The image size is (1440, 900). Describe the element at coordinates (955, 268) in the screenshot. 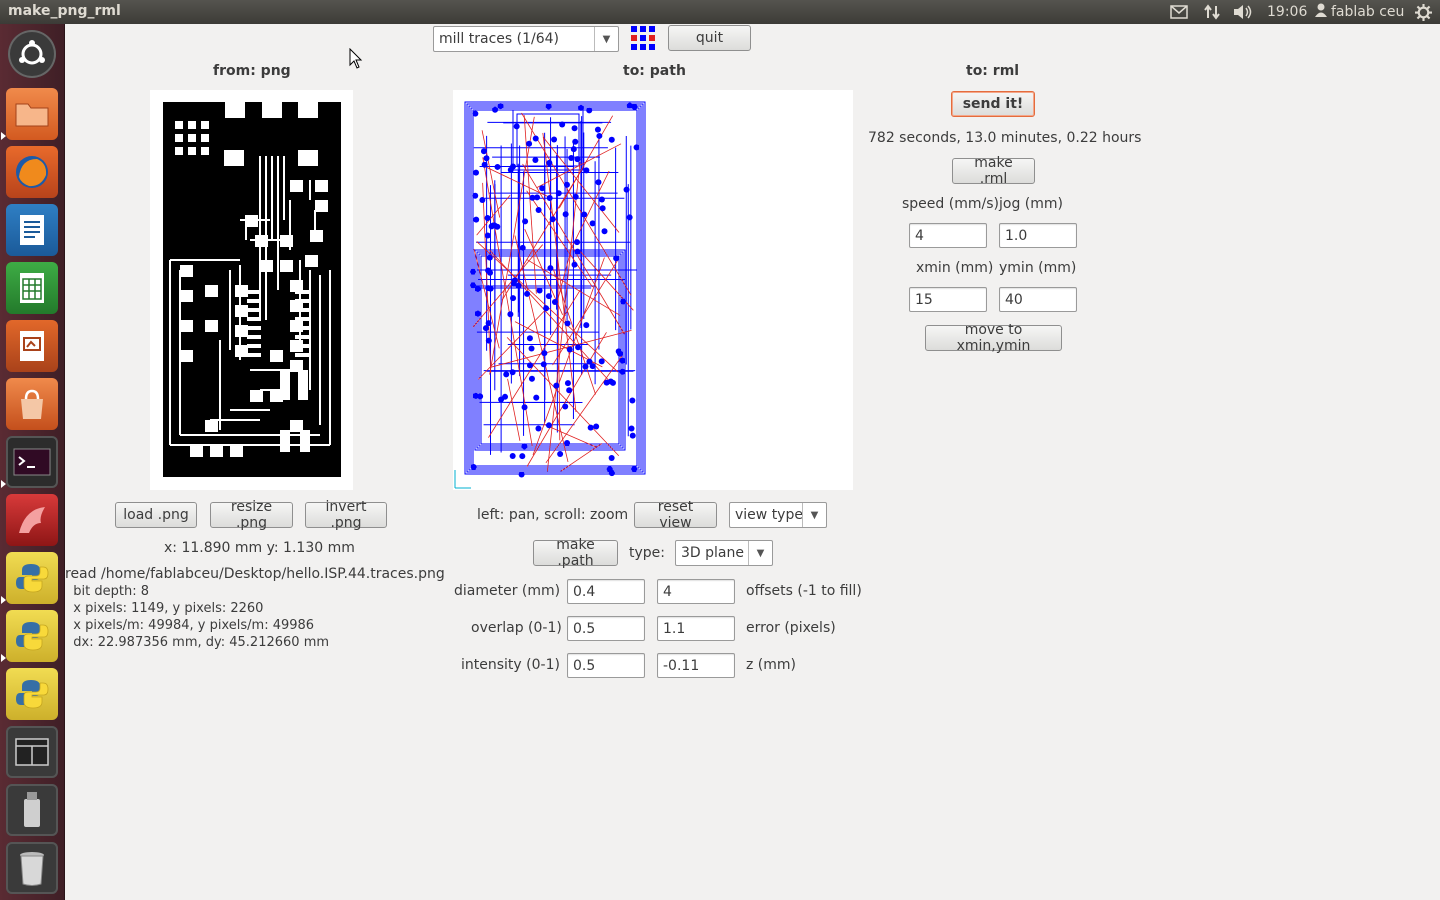

I see `xmin-label: xmin (mm)` at that location.